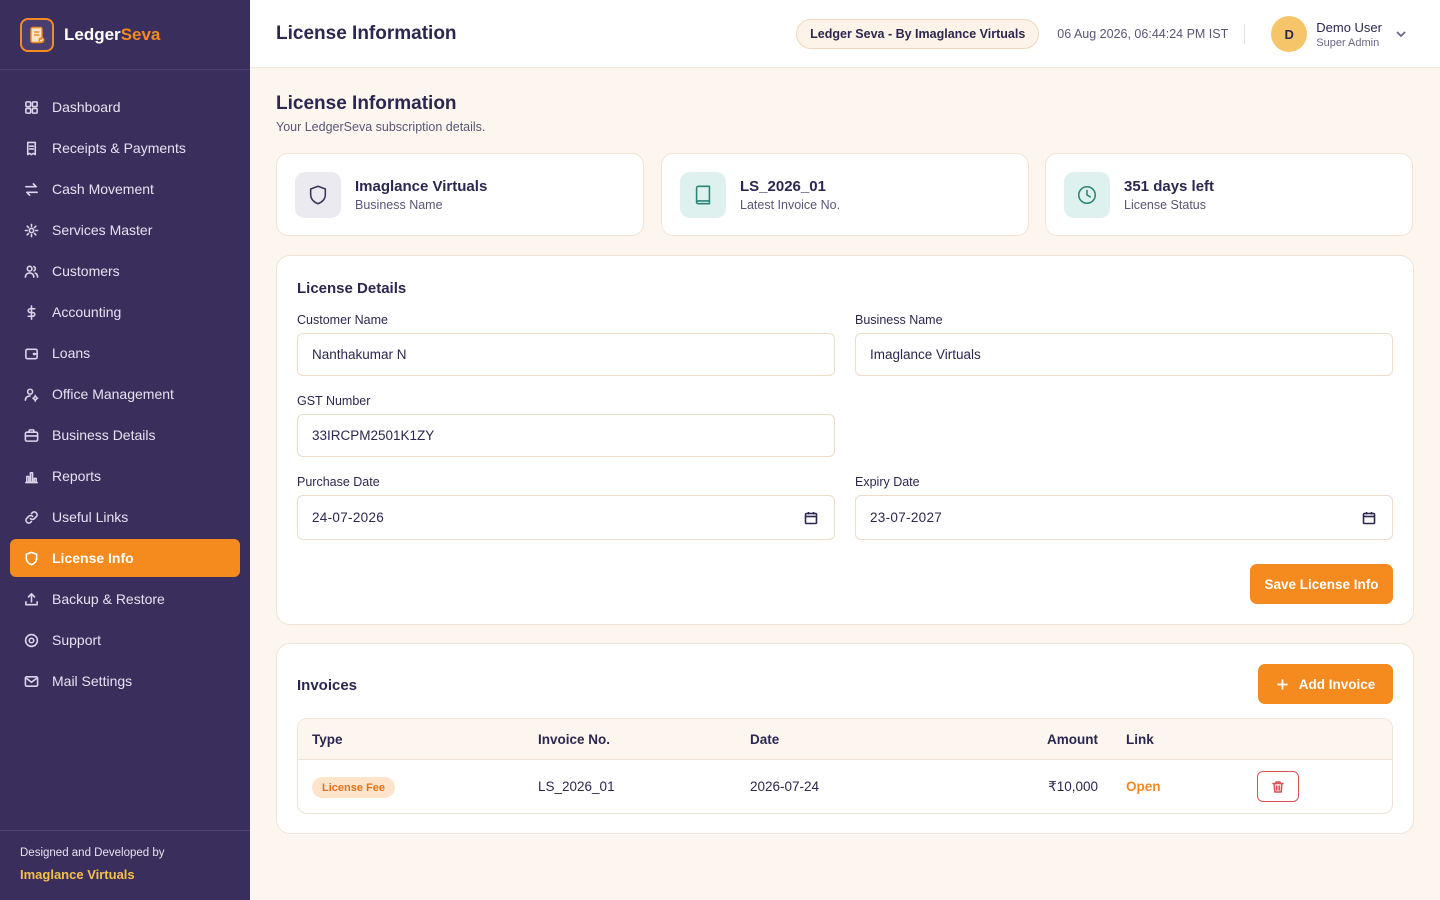 This screenshot has width=1440, height=900. I want to click on expiry-date-field: 23-07-2027, so click(1124, 517).